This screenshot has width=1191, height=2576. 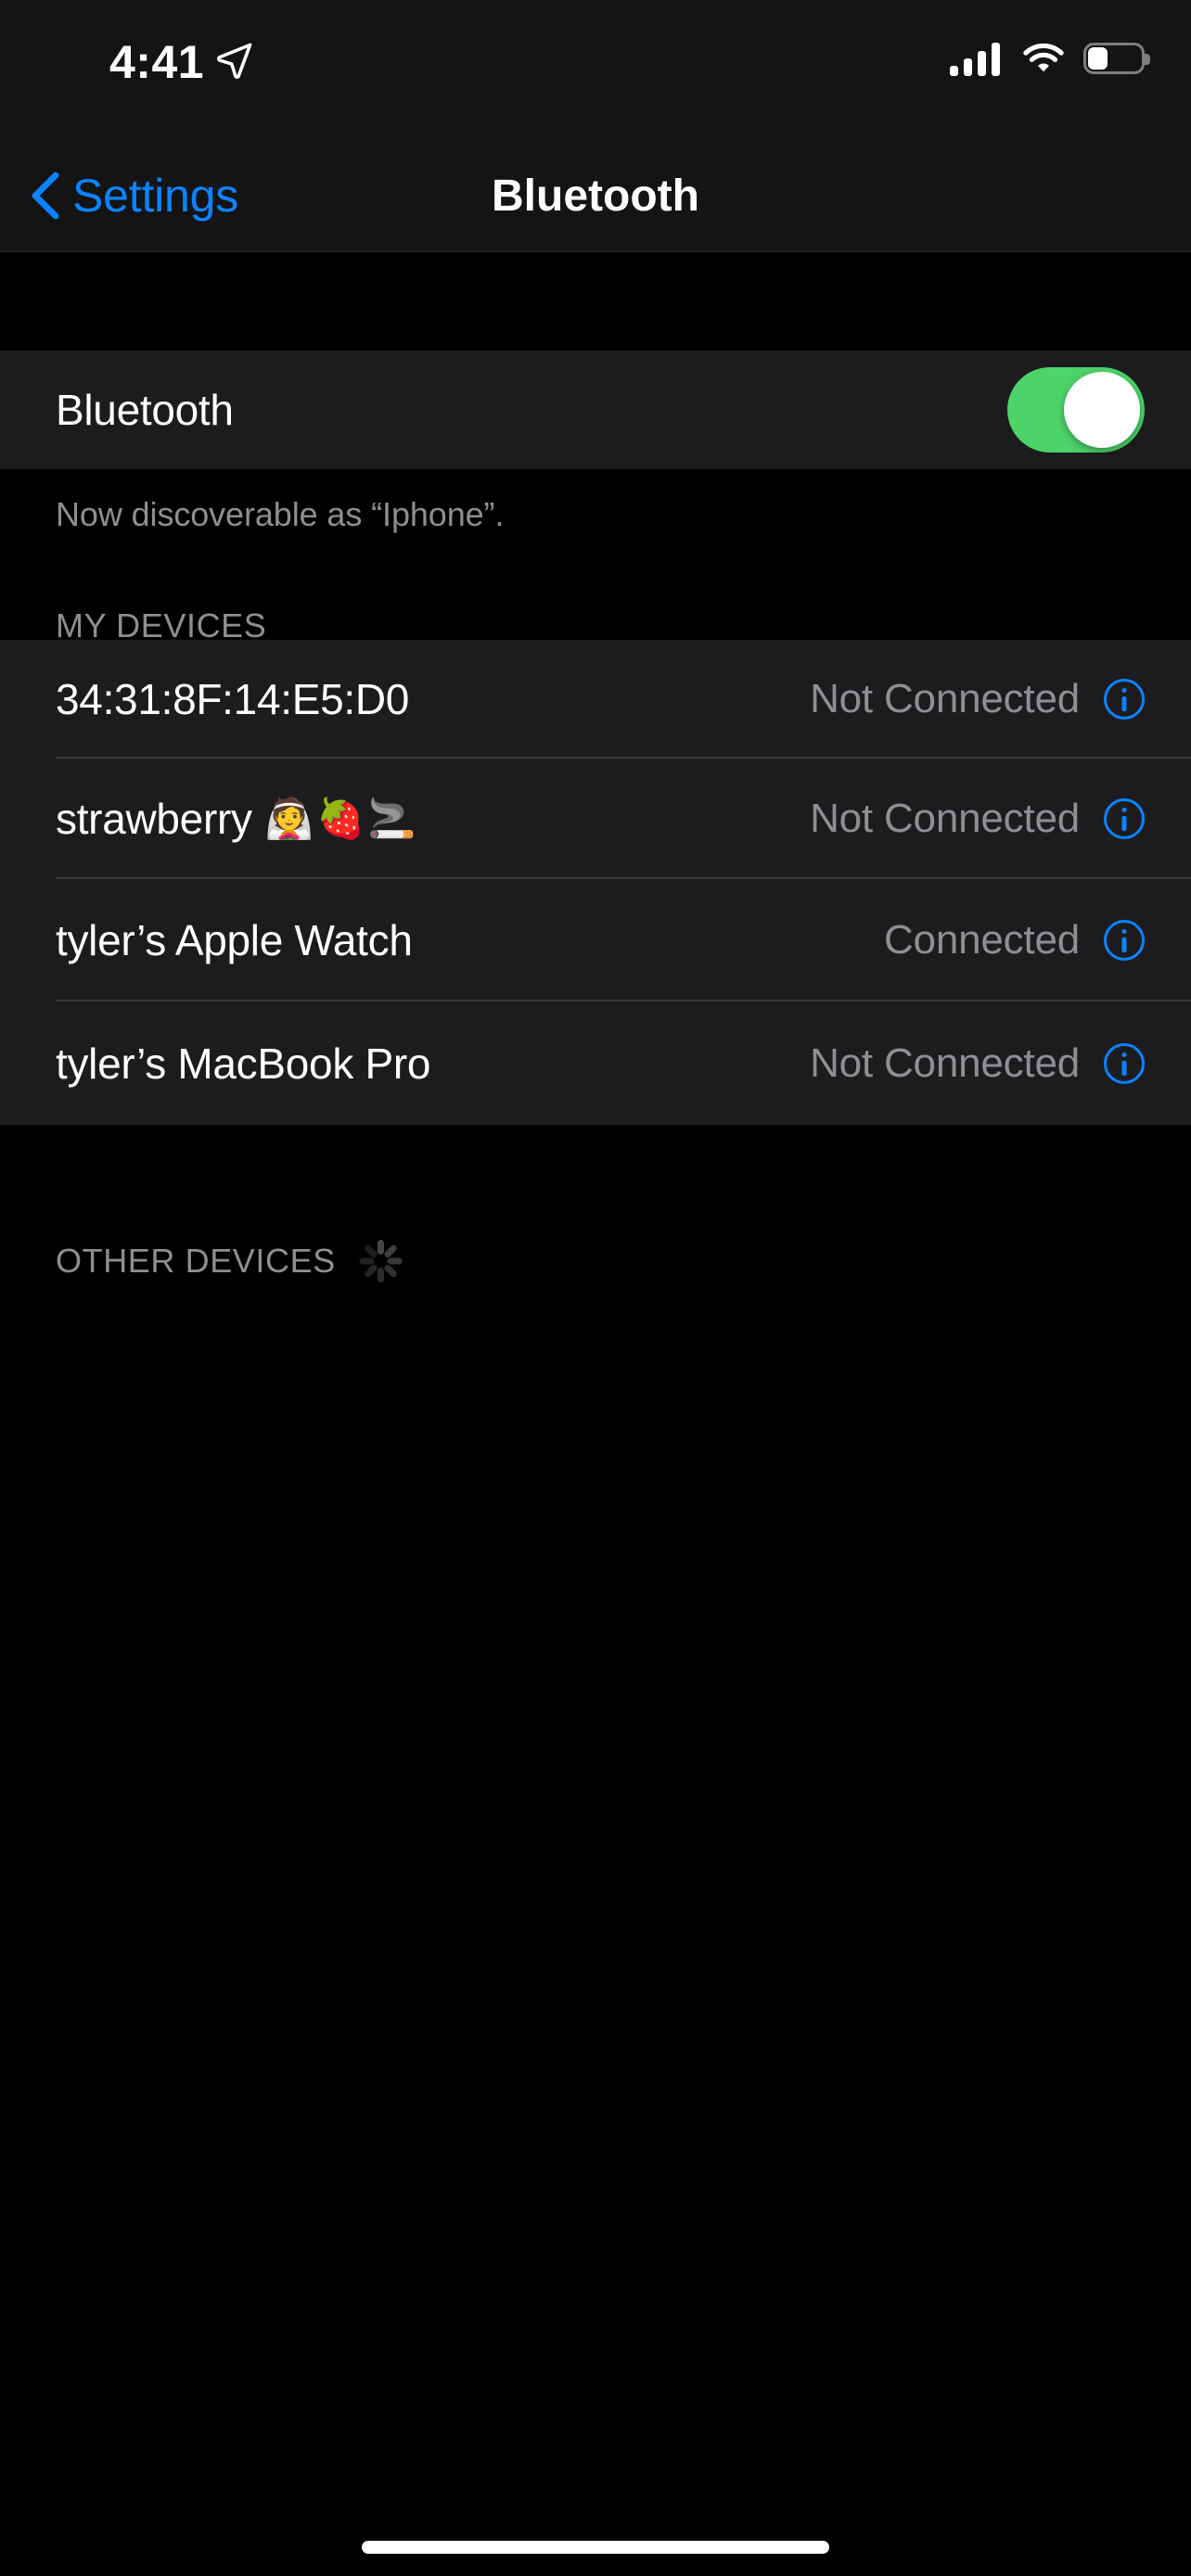 What do you see at coordinates (981, 940) in the screenshot?
I see `device-status: Connected` at bounding box center [981, 940].